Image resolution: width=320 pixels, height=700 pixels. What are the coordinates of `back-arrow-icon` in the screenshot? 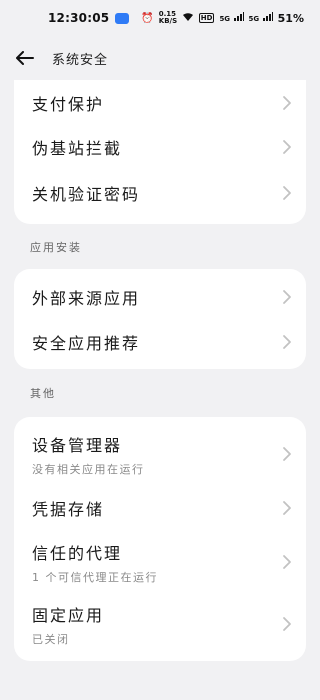 It's located at (25, 58).